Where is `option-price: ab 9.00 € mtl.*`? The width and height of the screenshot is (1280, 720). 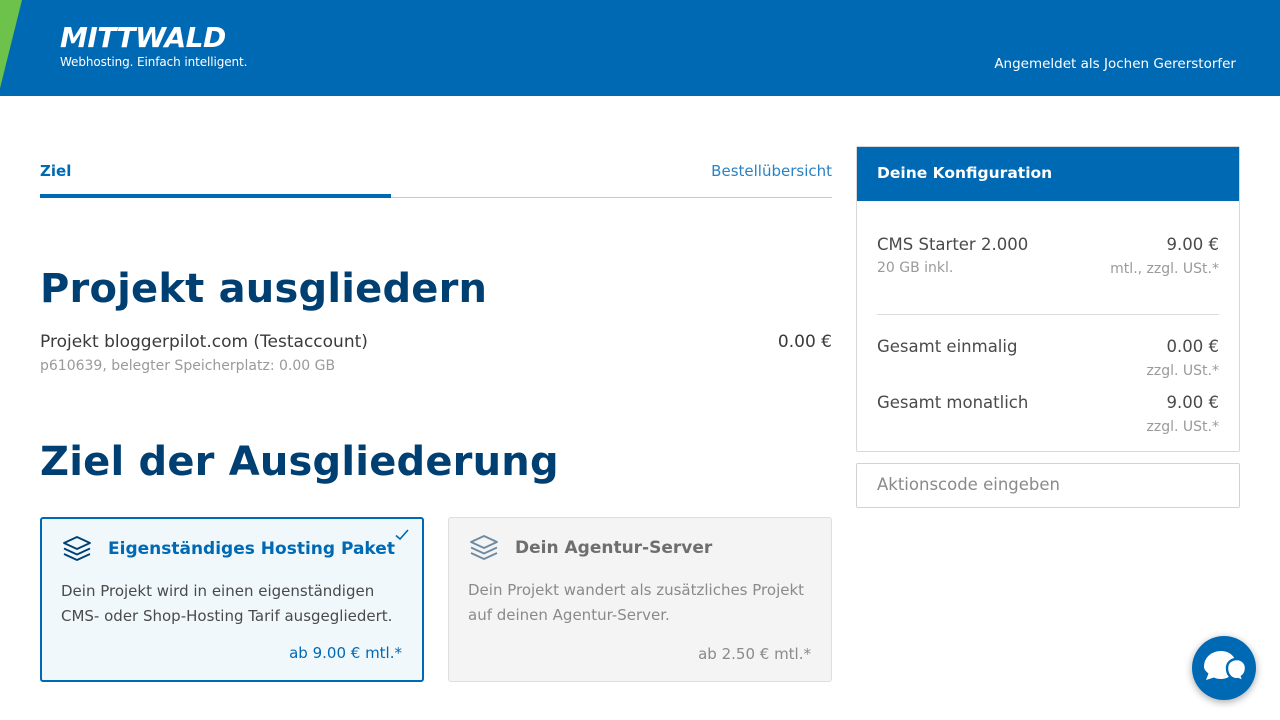 option-price: ab 9.00 € mtl.* is located at coordinates (345, 653).